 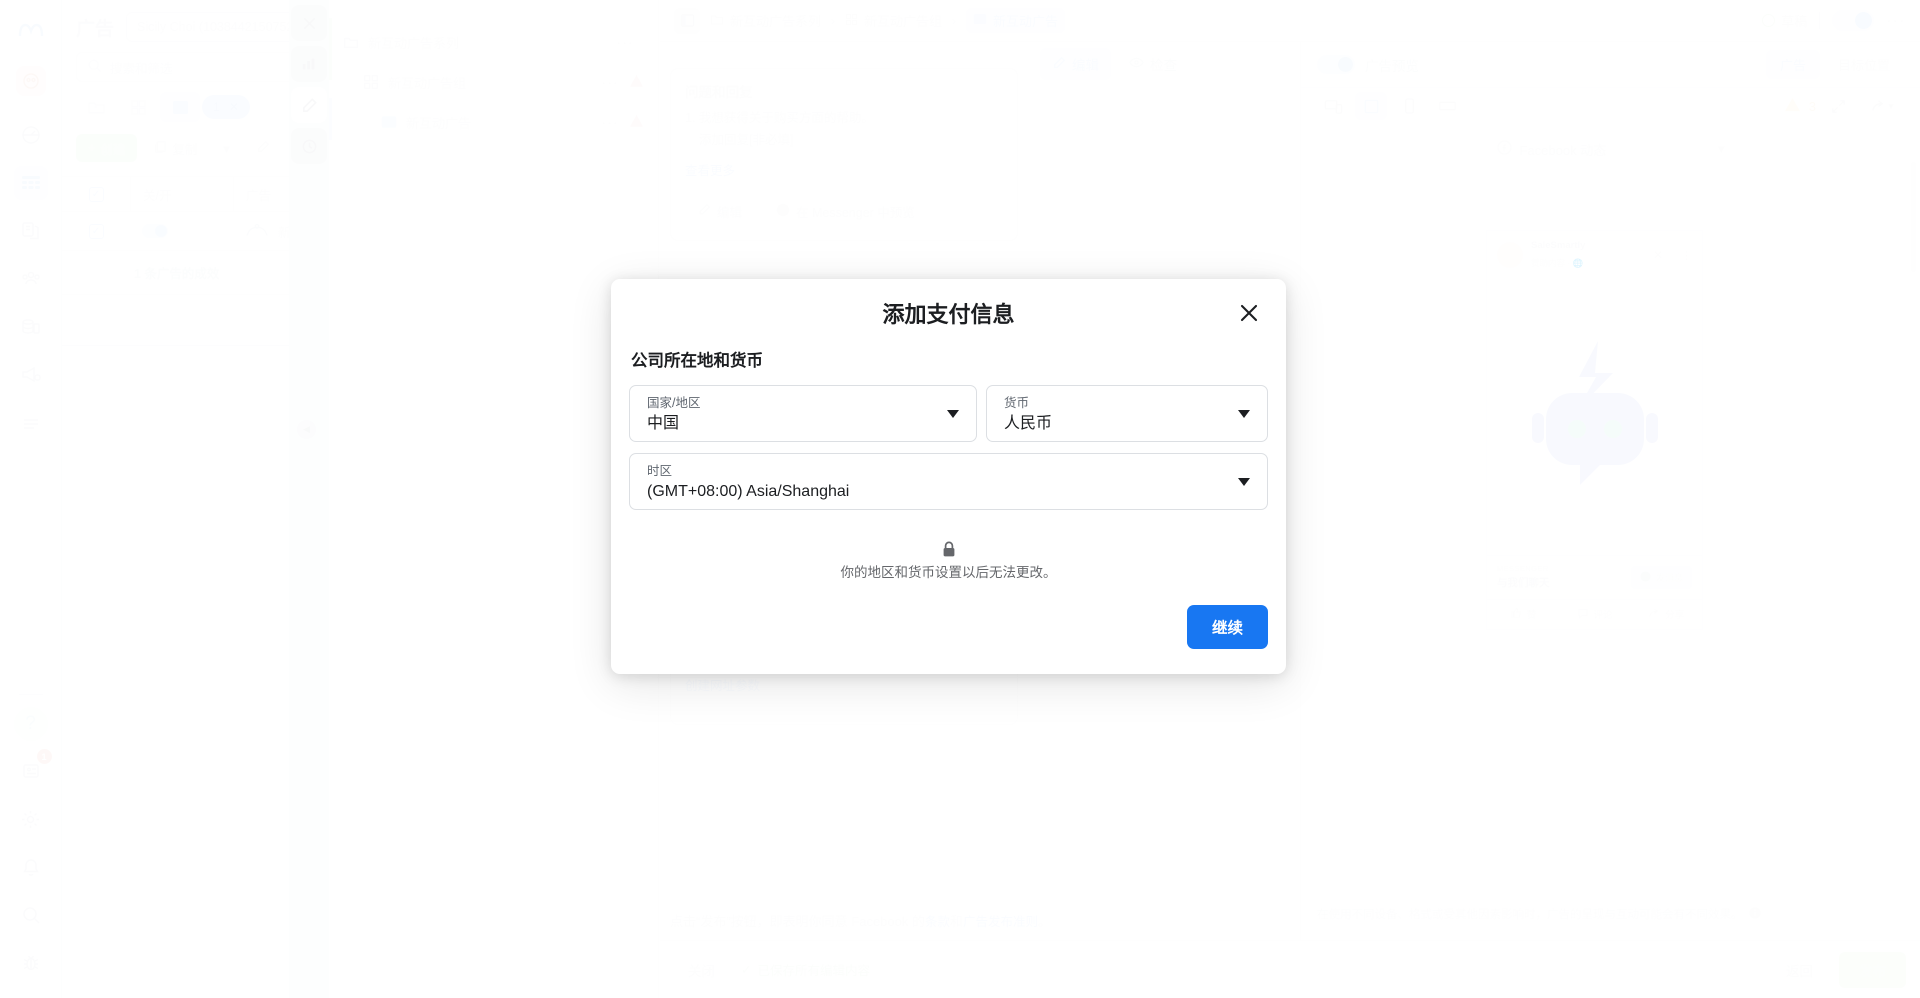 I want to click on immutable-notice: 你的地区和货币设置以后无法更改。, so click(x=948, y=552).